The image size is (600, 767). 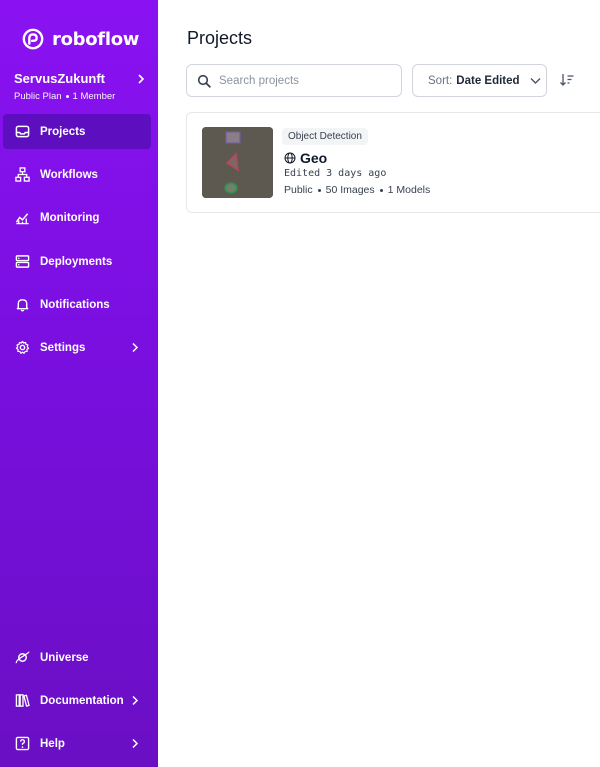 I want to click on sidebar-item-label: Universe, so click(x=64, y=657).